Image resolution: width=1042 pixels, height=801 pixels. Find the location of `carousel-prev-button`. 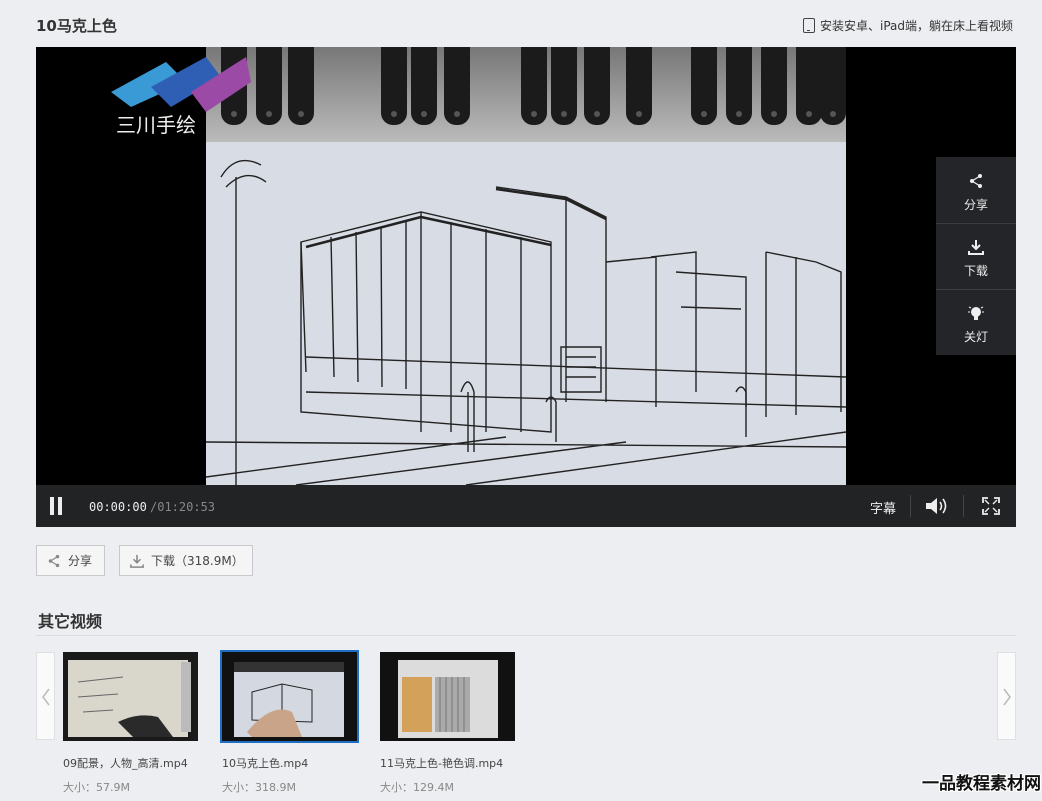

carousel-prev-button is located at coordinates (45, 696).